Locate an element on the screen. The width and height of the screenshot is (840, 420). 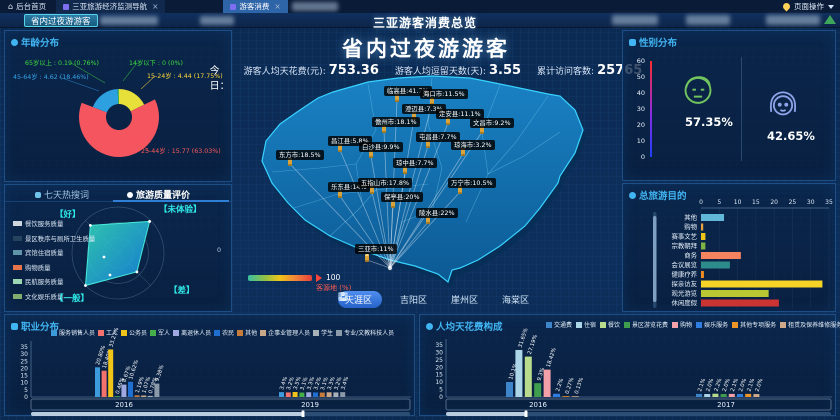
map-label: 白沙县:9.9% is located at coordinates (381, 147).